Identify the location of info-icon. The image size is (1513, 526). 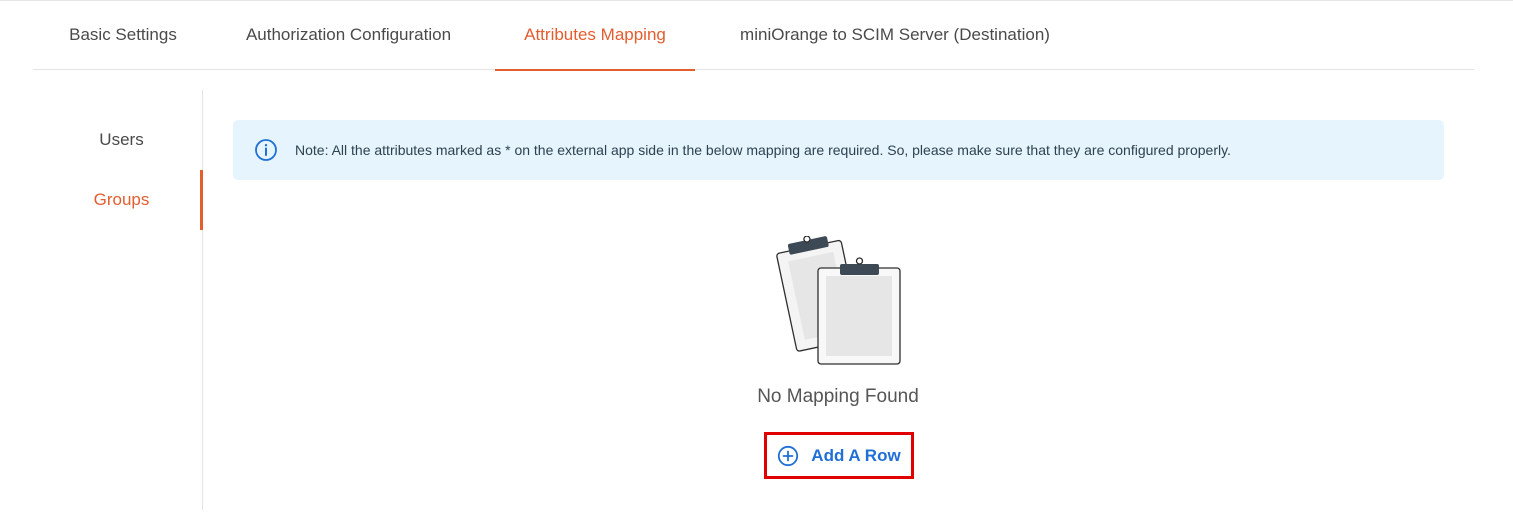
(266, 150).